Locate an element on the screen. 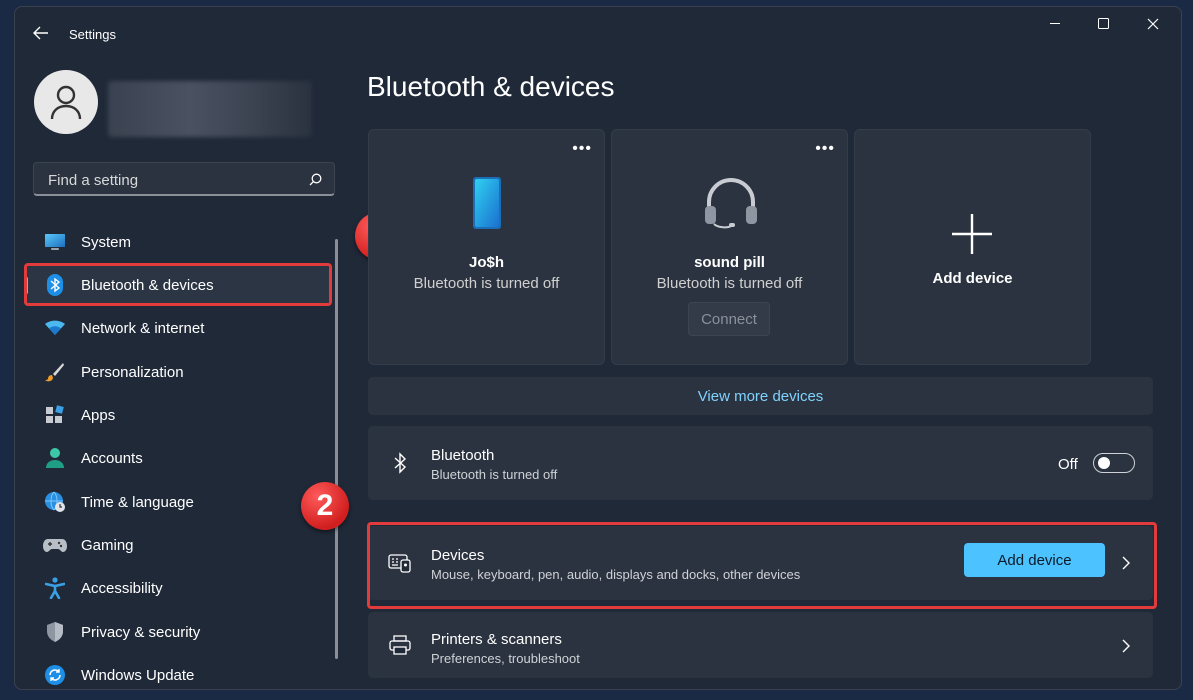  printers-title: Printers & scanners is located at coordinates (496, 639).